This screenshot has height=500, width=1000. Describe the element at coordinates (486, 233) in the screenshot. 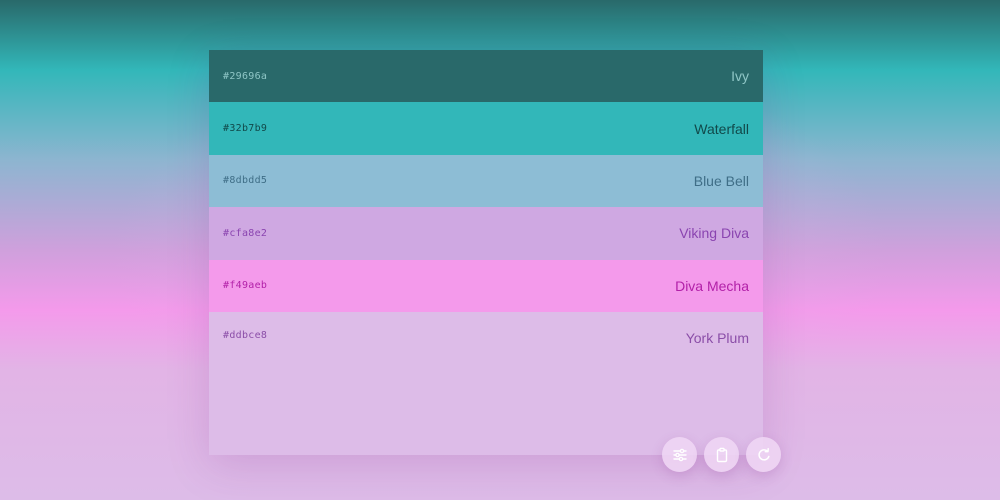

I see `swatch-viking-diva: #cfa8e2 Viking Diva` at that location.